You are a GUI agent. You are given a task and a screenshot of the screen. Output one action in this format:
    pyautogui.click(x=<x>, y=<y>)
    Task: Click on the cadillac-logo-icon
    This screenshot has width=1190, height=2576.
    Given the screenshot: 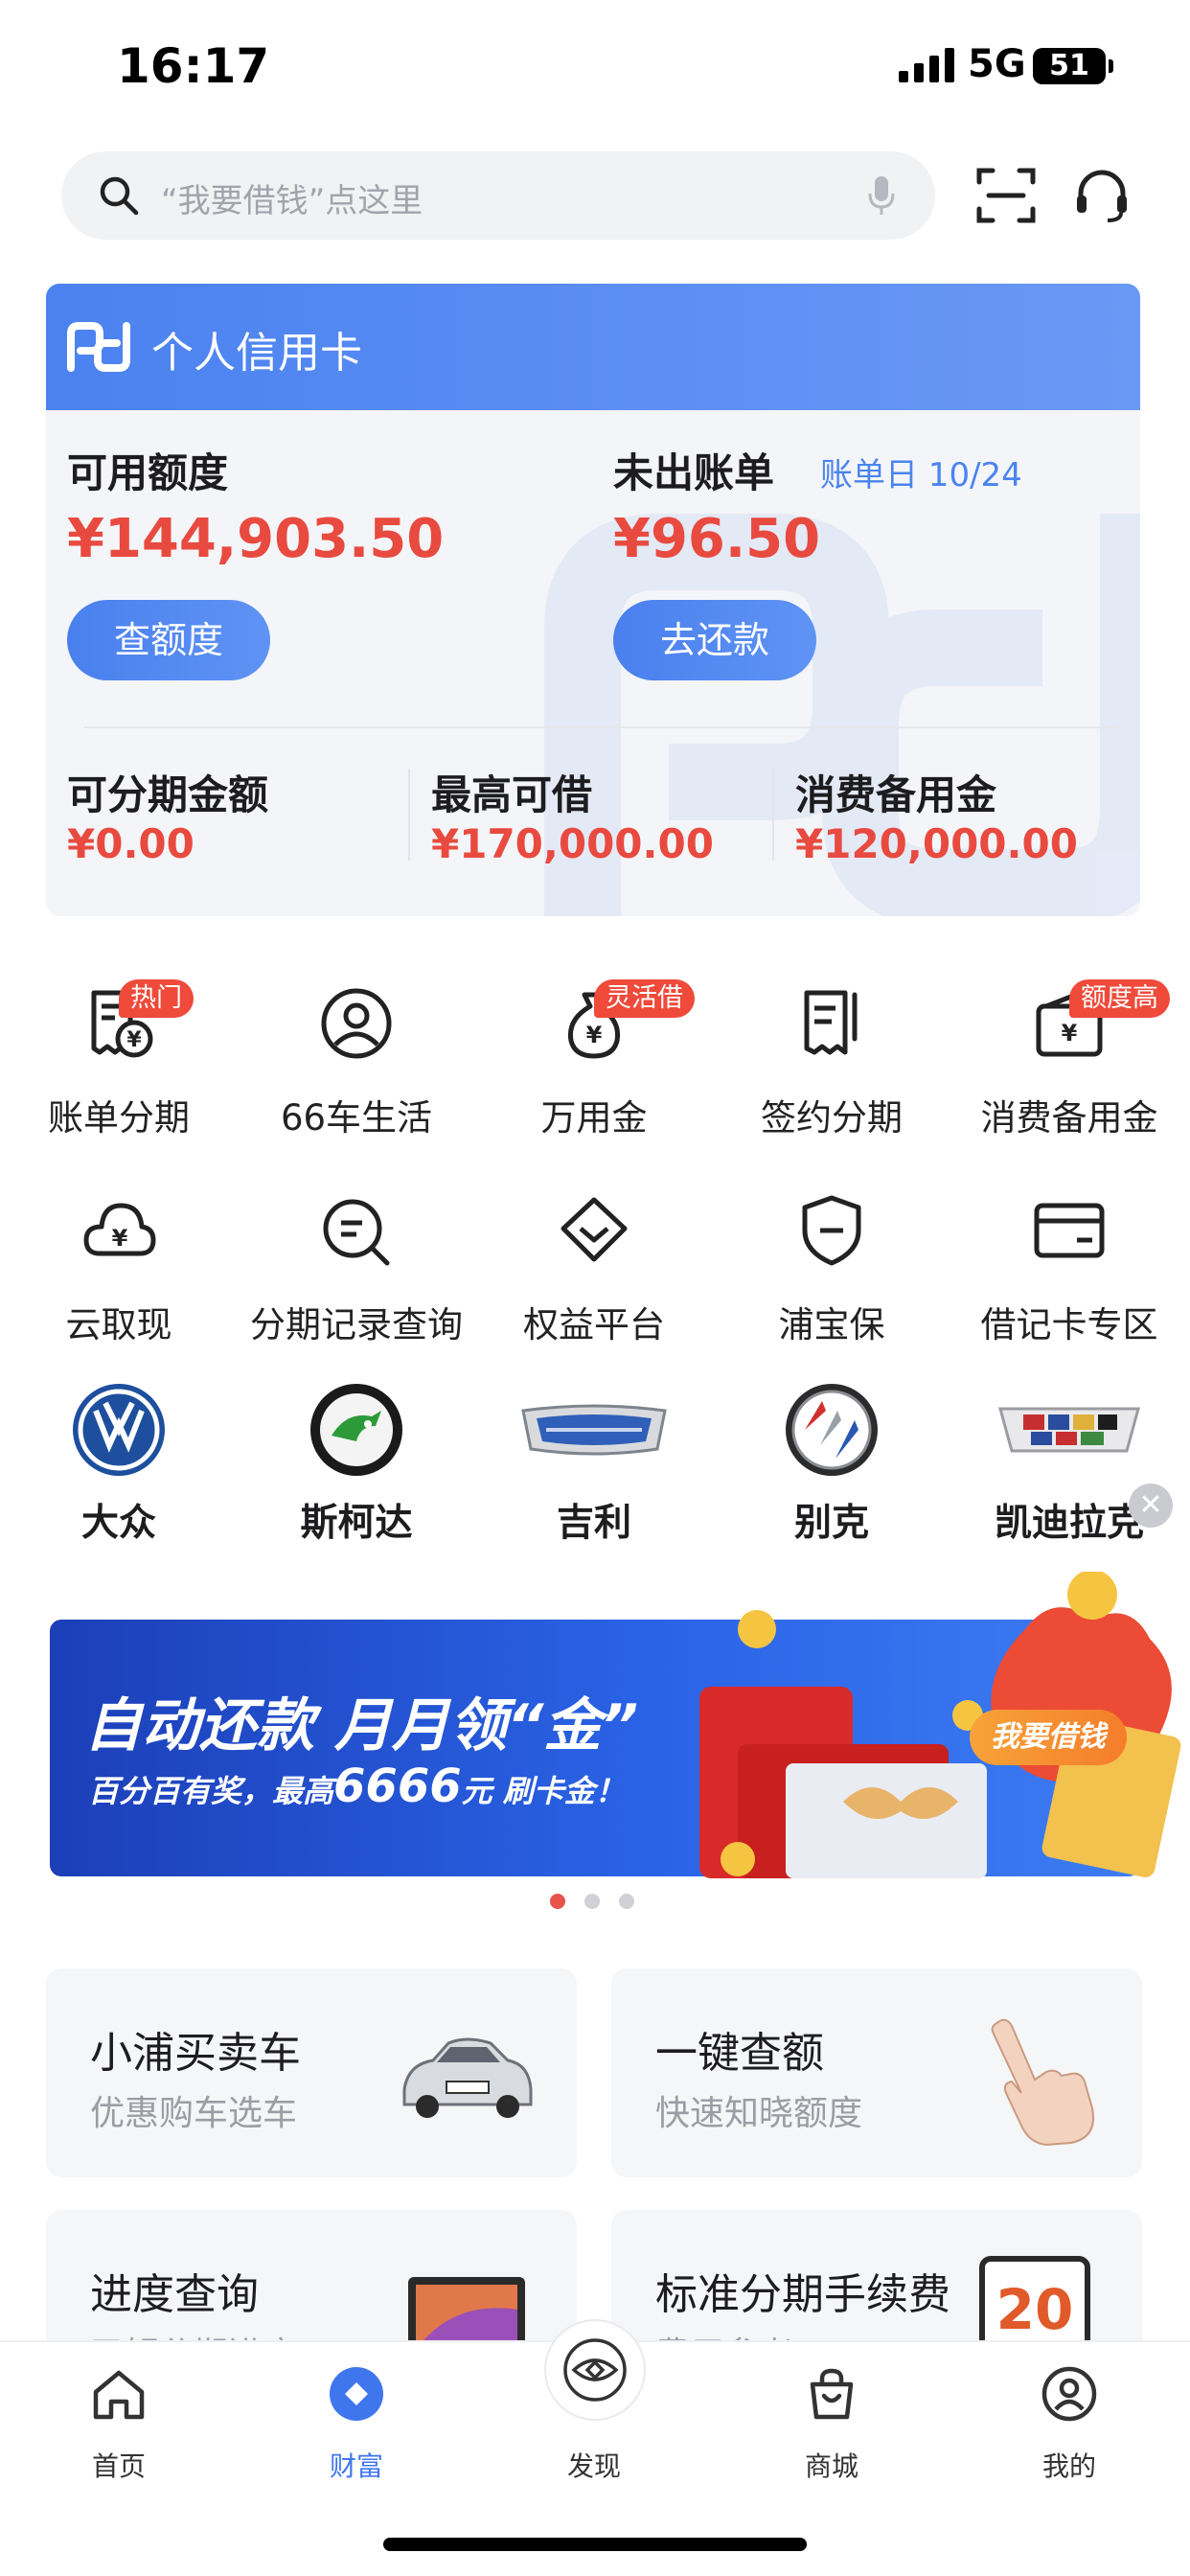 What is the action you would take?
    pyautogui.click(x=1069, y=1430)
    